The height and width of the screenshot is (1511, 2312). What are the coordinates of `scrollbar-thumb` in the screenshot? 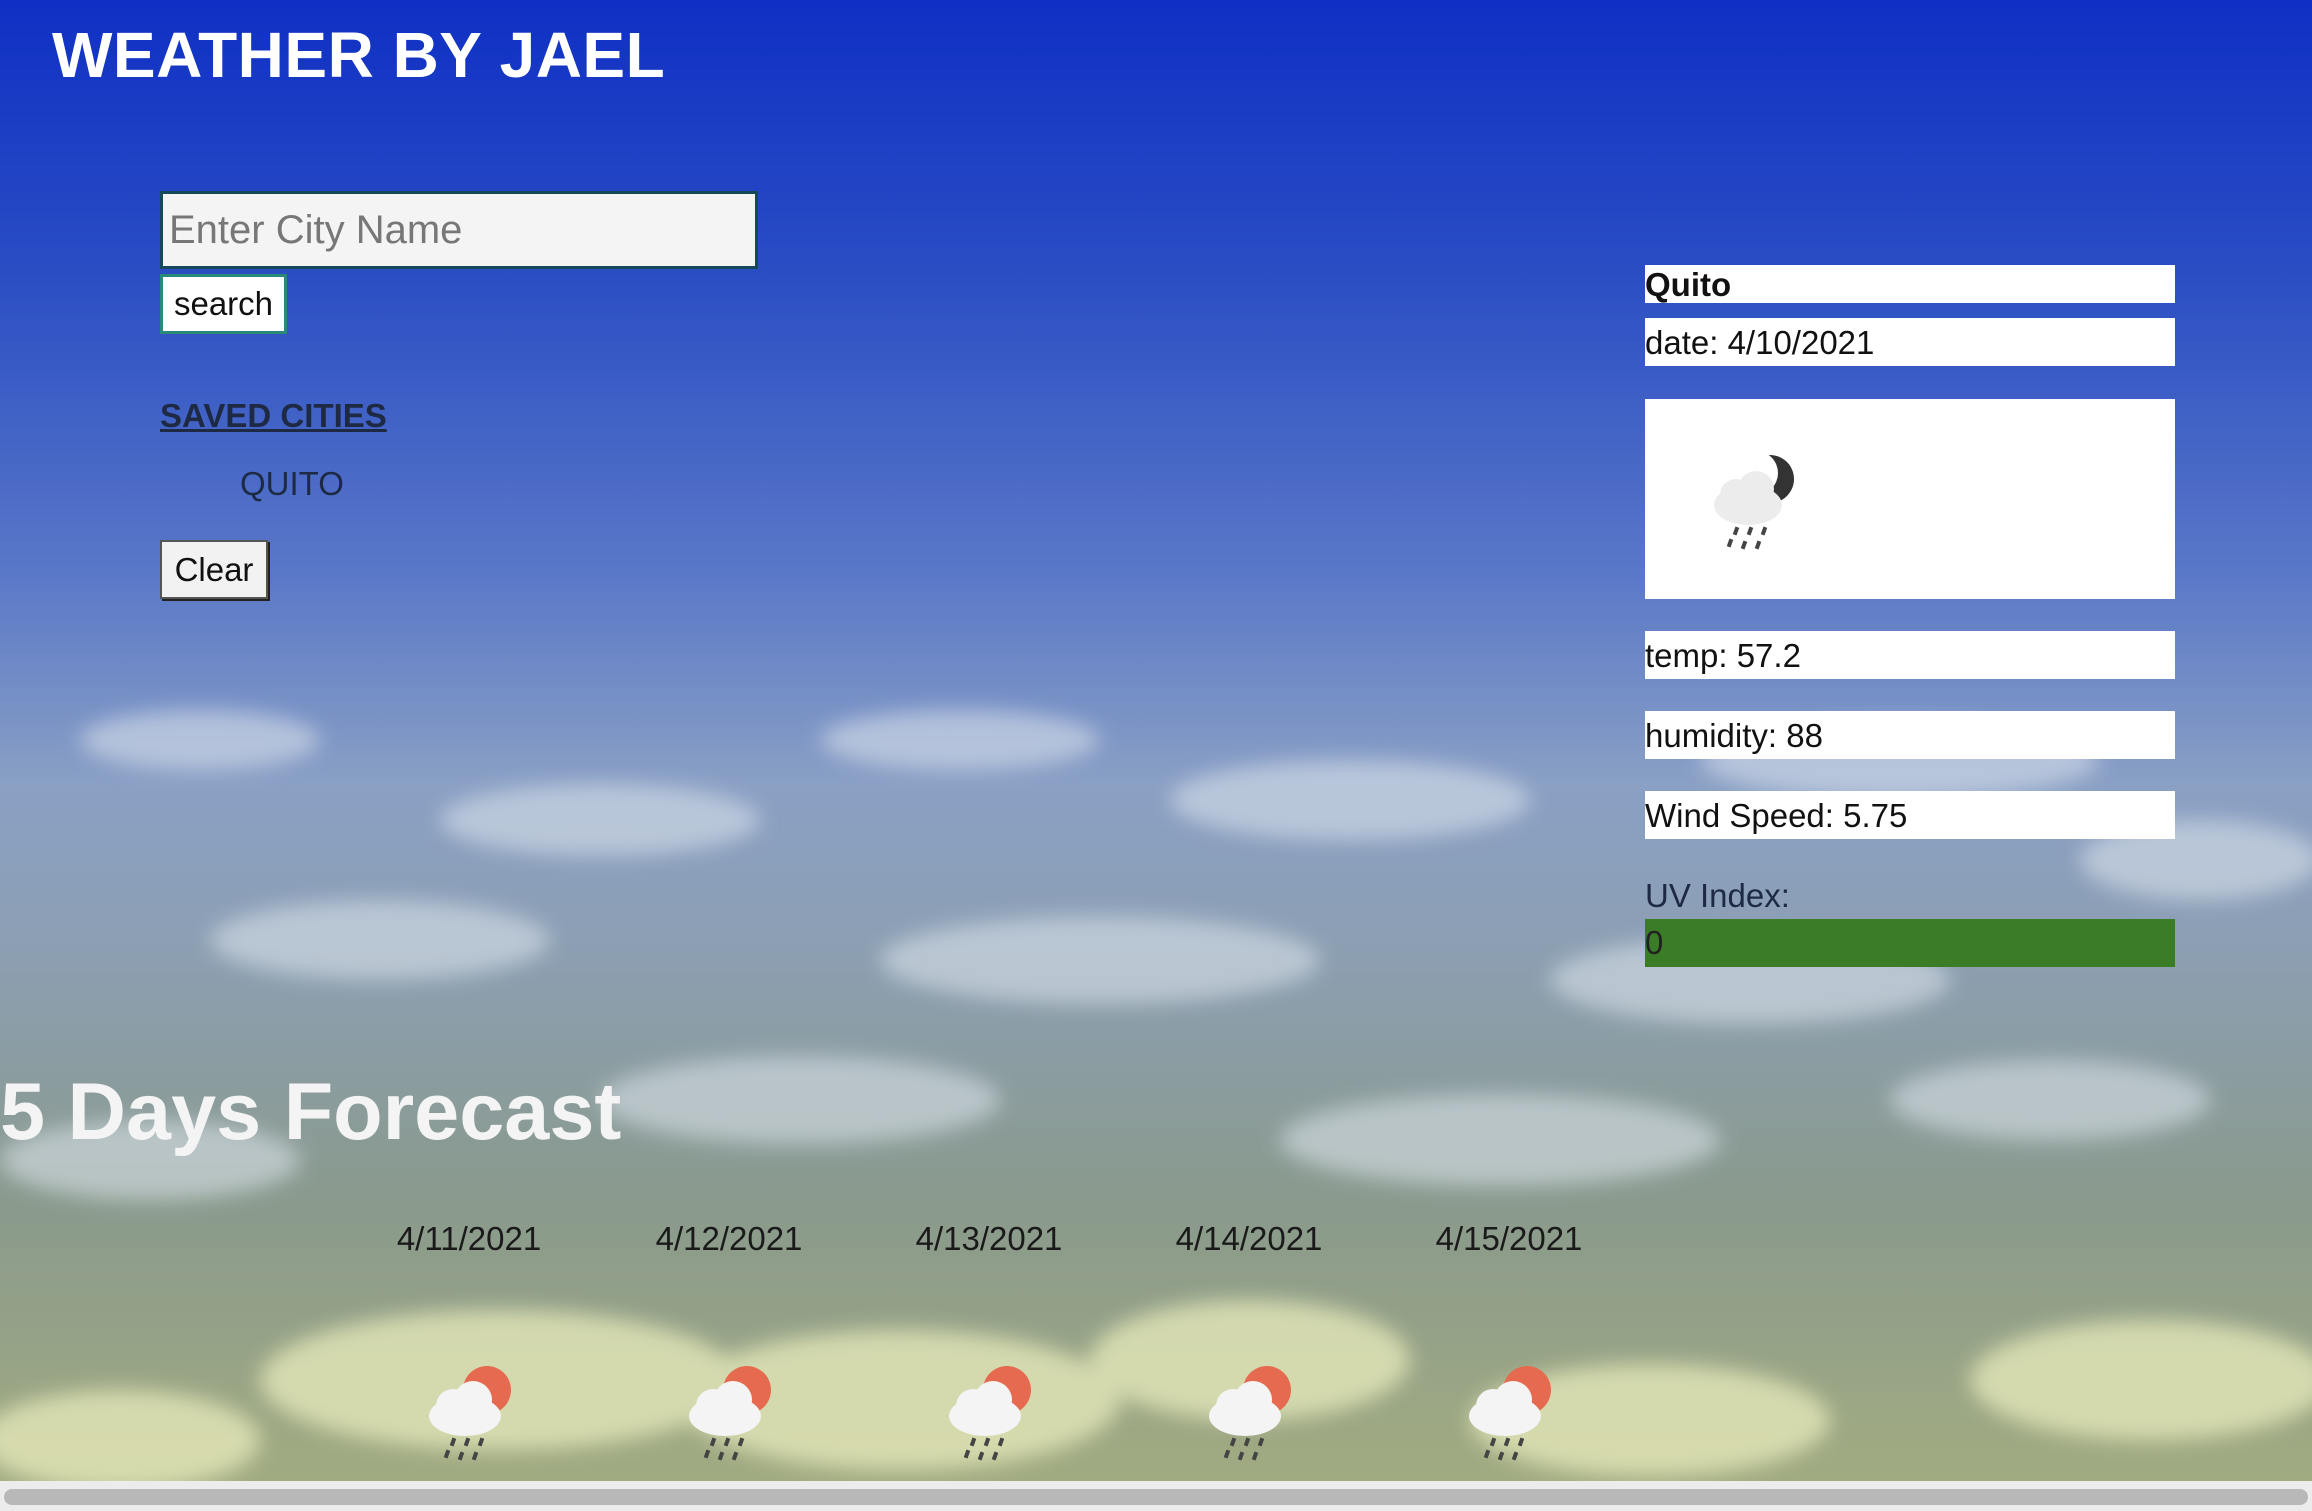 It's located at (1156, 1497).